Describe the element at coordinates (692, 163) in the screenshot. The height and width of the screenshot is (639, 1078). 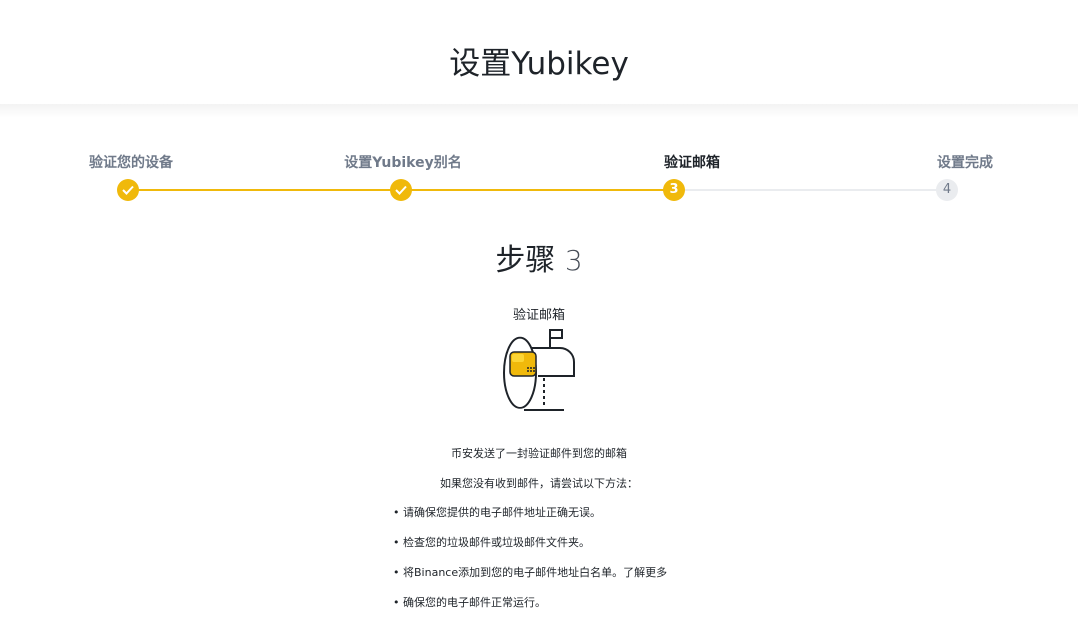
I see `step-label-verify-email: 验证邮箱` at that location.